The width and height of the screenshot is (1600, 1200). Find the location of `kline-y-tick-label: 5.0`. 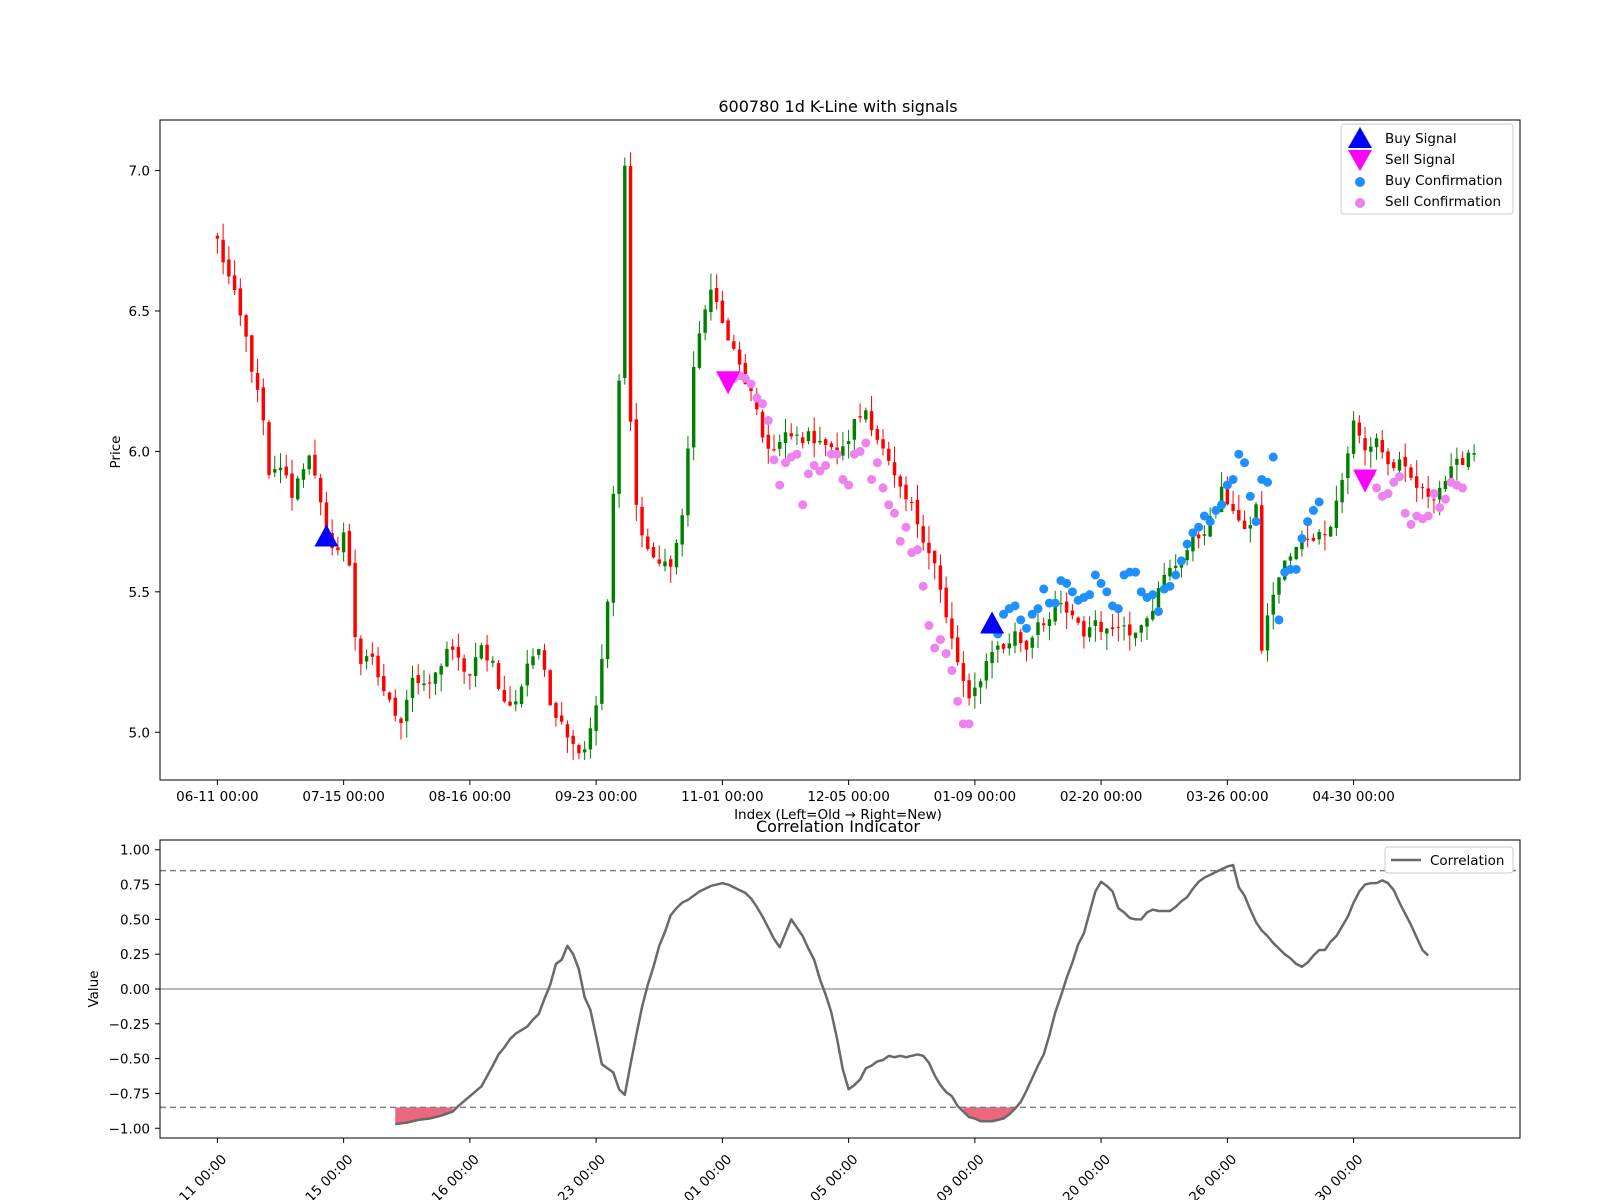

kline-y-tick-label: 5.0 is located at coordinates (139, 733).